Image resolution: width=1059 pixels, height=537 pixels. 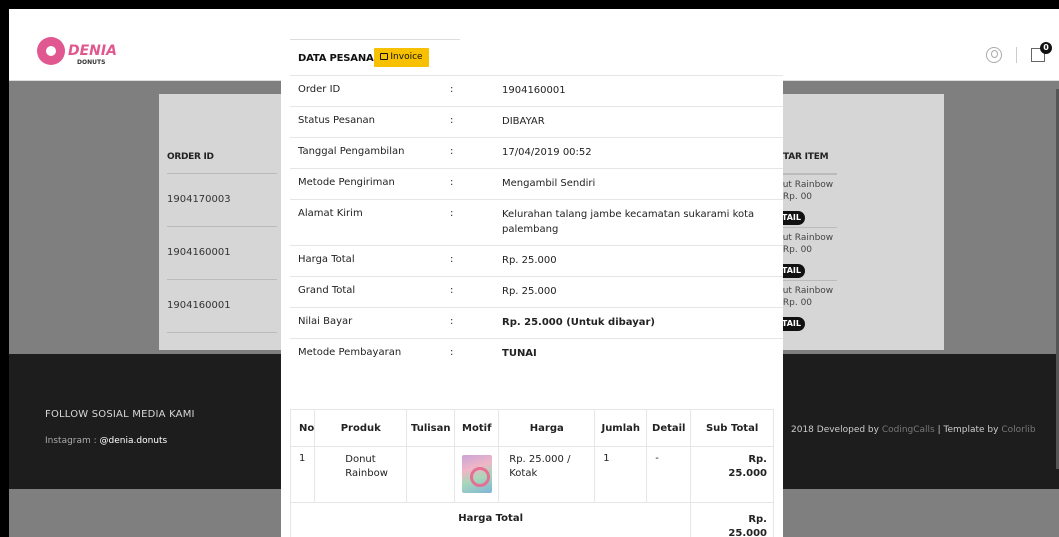 What do you see at coordinates (72, 441) in the screenshot?
I see `instagram-label: Instagram :` at bounding box center [72, 441].